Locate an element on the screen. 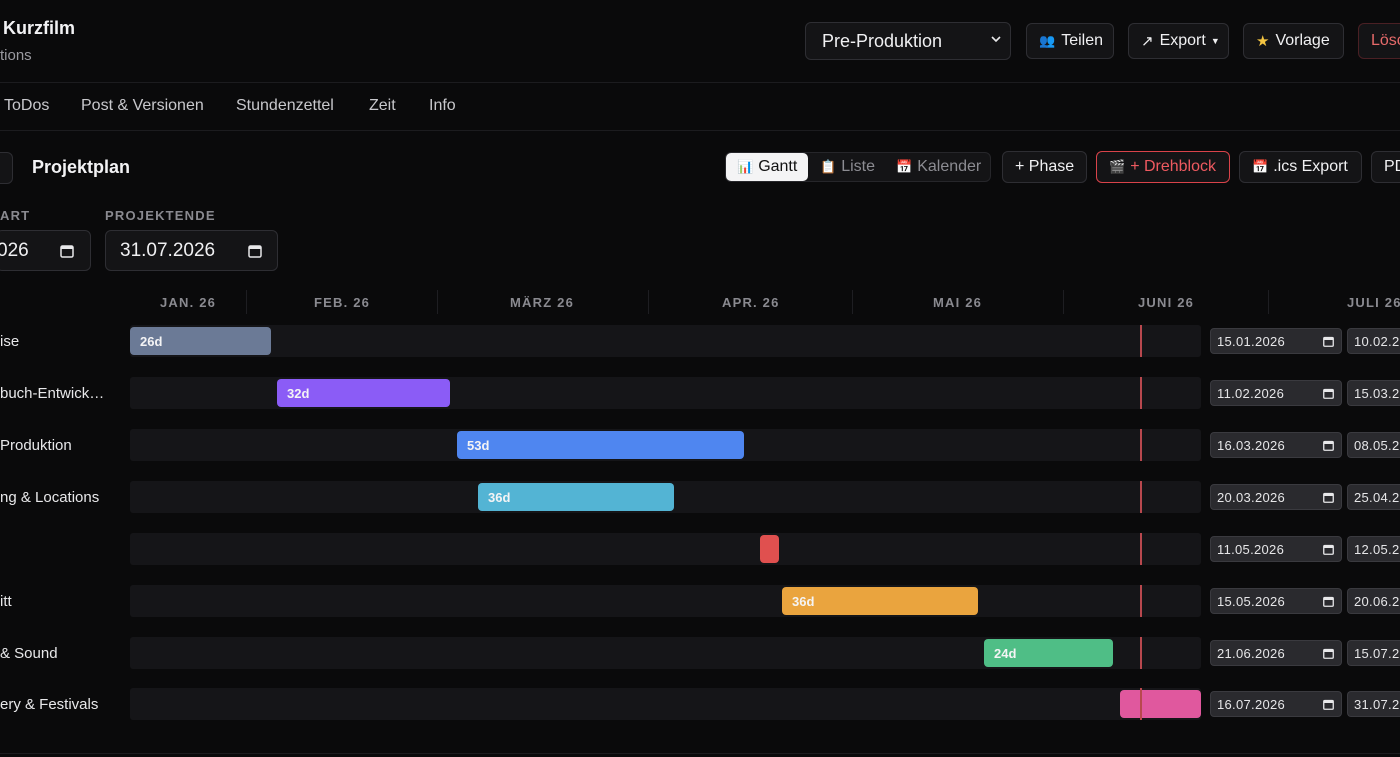 The width and height of the screenshot is (1400, 757). tab-stundenzettel: Stundenzettel is located at coordinates (285, 106).